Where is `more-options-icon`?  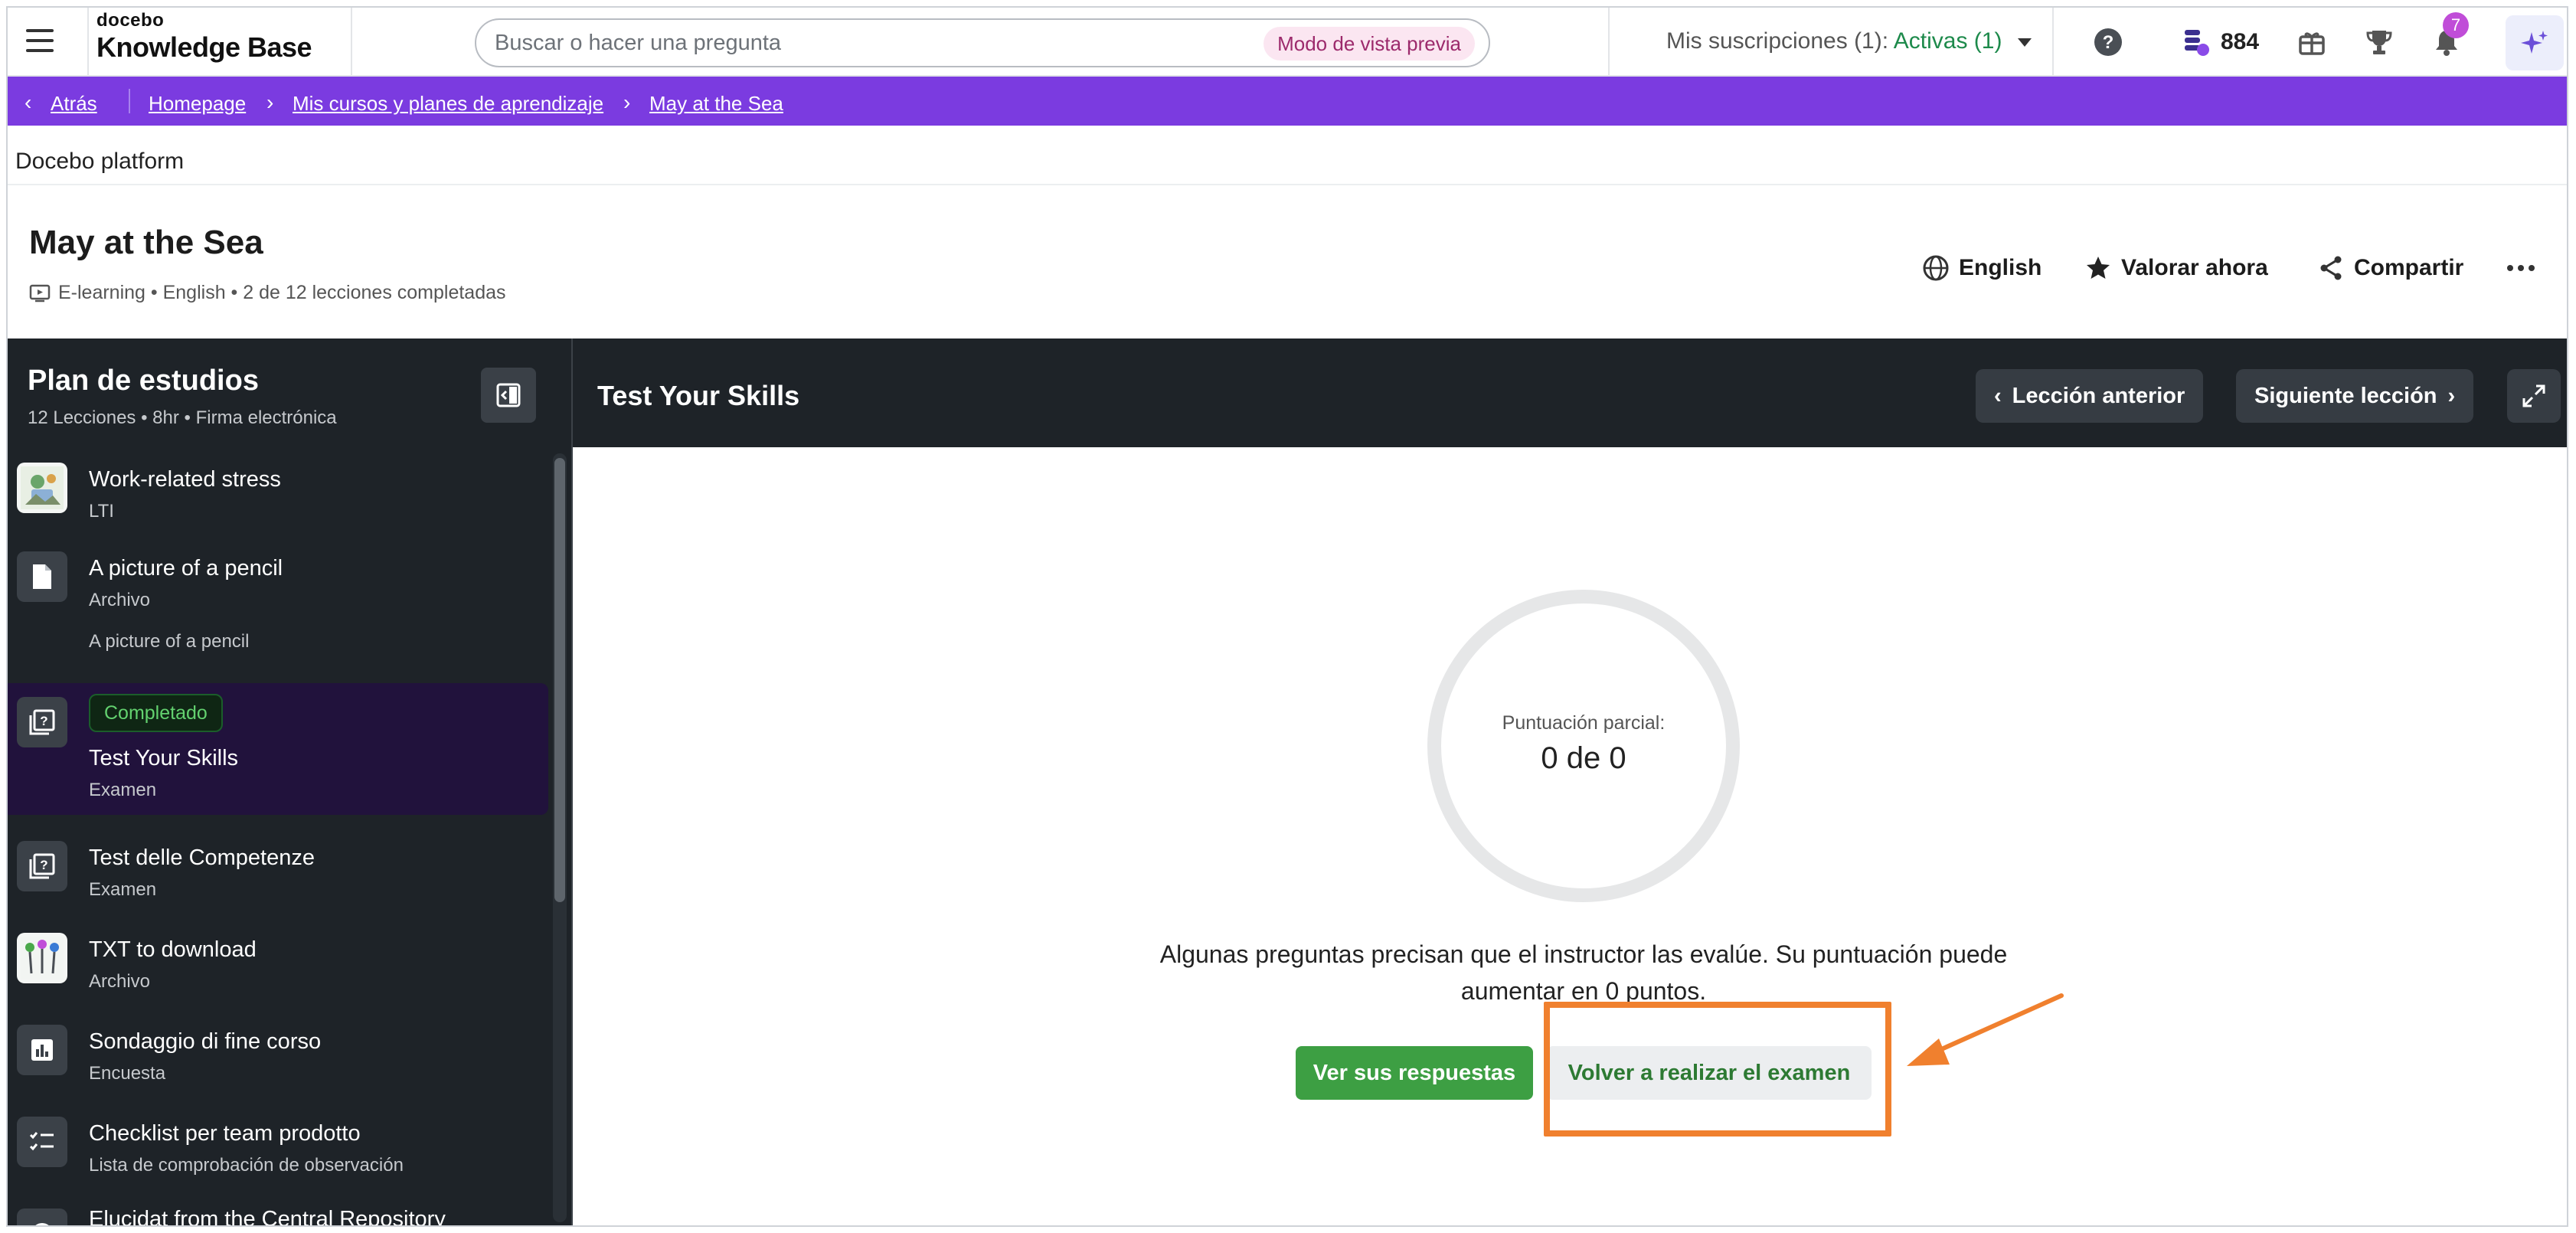
more-options-icon is located at coordinates (2521, 268).